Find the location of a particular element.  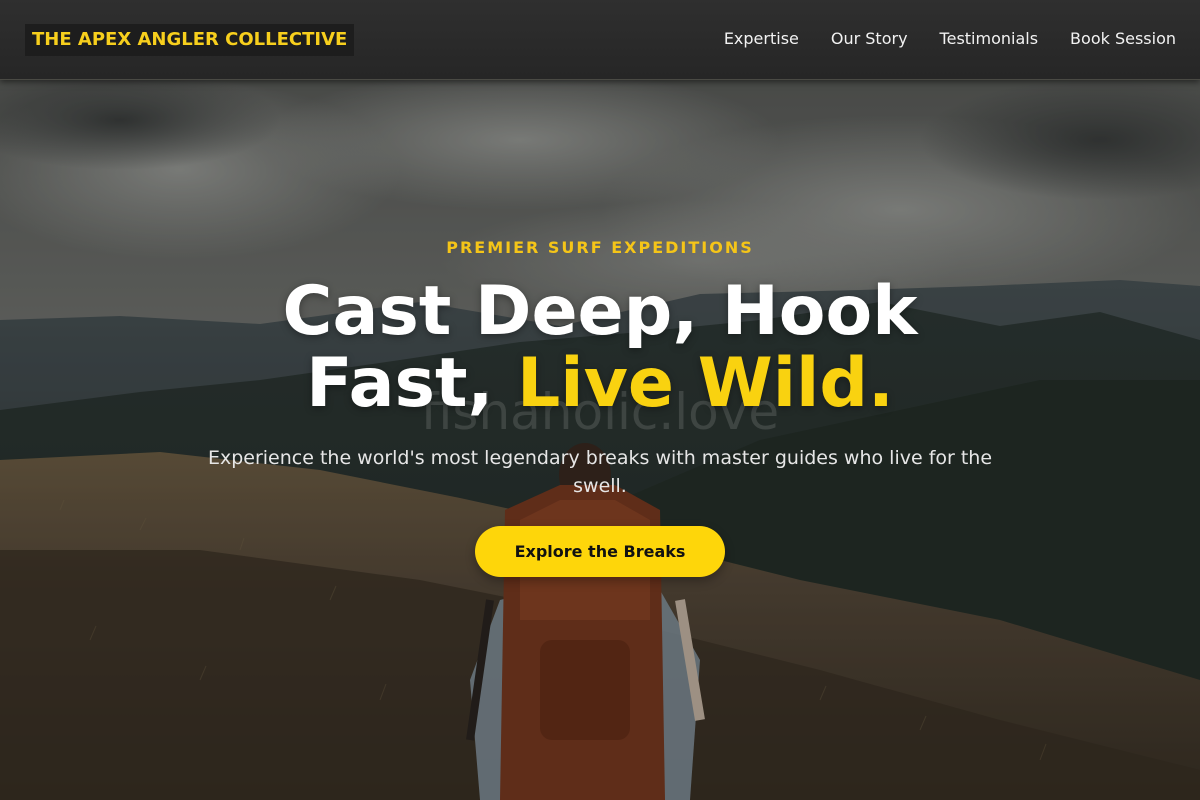

headline-line-2: Fast, is located at coordinates (411, 383).